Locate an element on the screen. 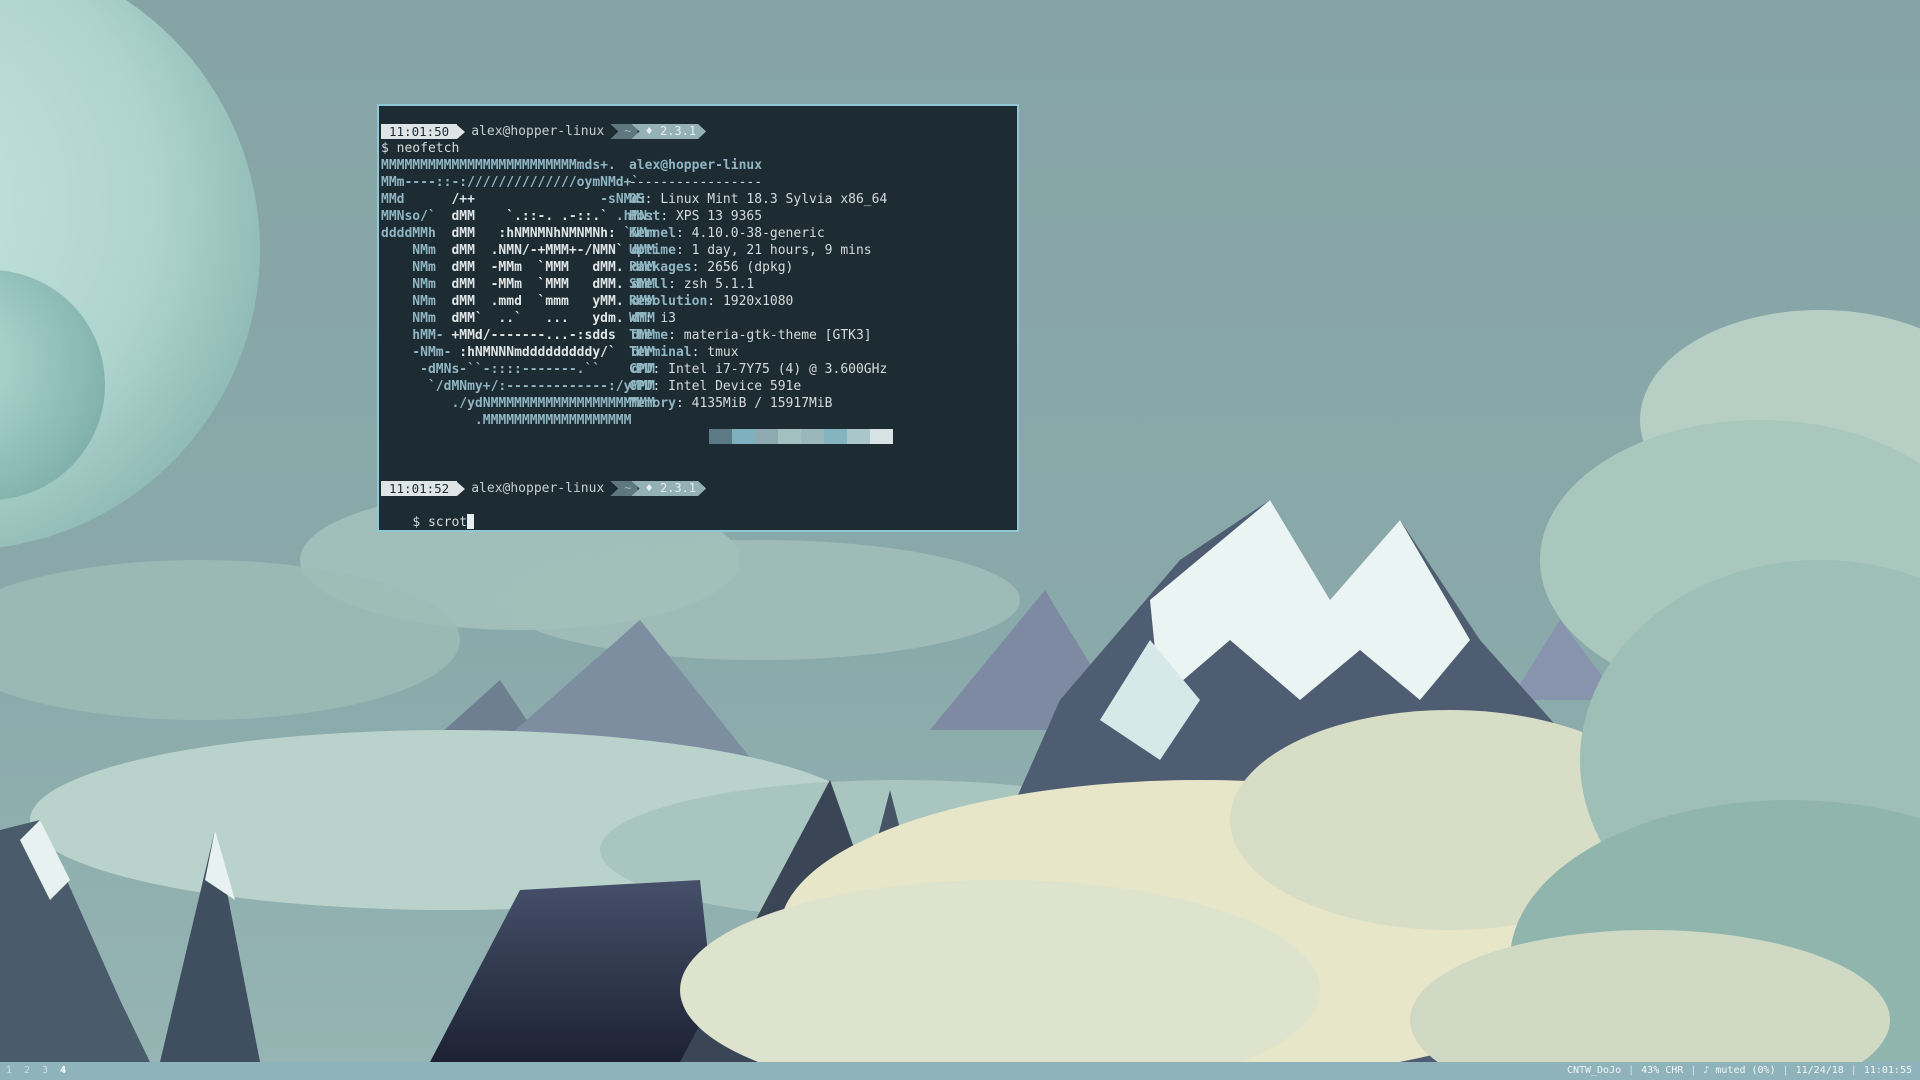 This screenshot has width=1920, height=1080. logo-segment: :hNMNNNmdddddddddy/` is located at coordinates (545, 352).